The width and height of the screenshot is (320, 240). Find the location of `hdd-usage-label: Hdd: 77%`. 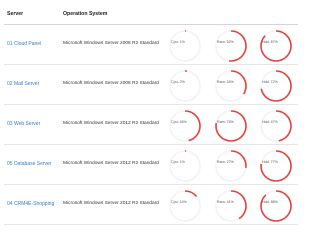

hdd-usage-label: Hdd: 77% is located at coordinates (270, 162).